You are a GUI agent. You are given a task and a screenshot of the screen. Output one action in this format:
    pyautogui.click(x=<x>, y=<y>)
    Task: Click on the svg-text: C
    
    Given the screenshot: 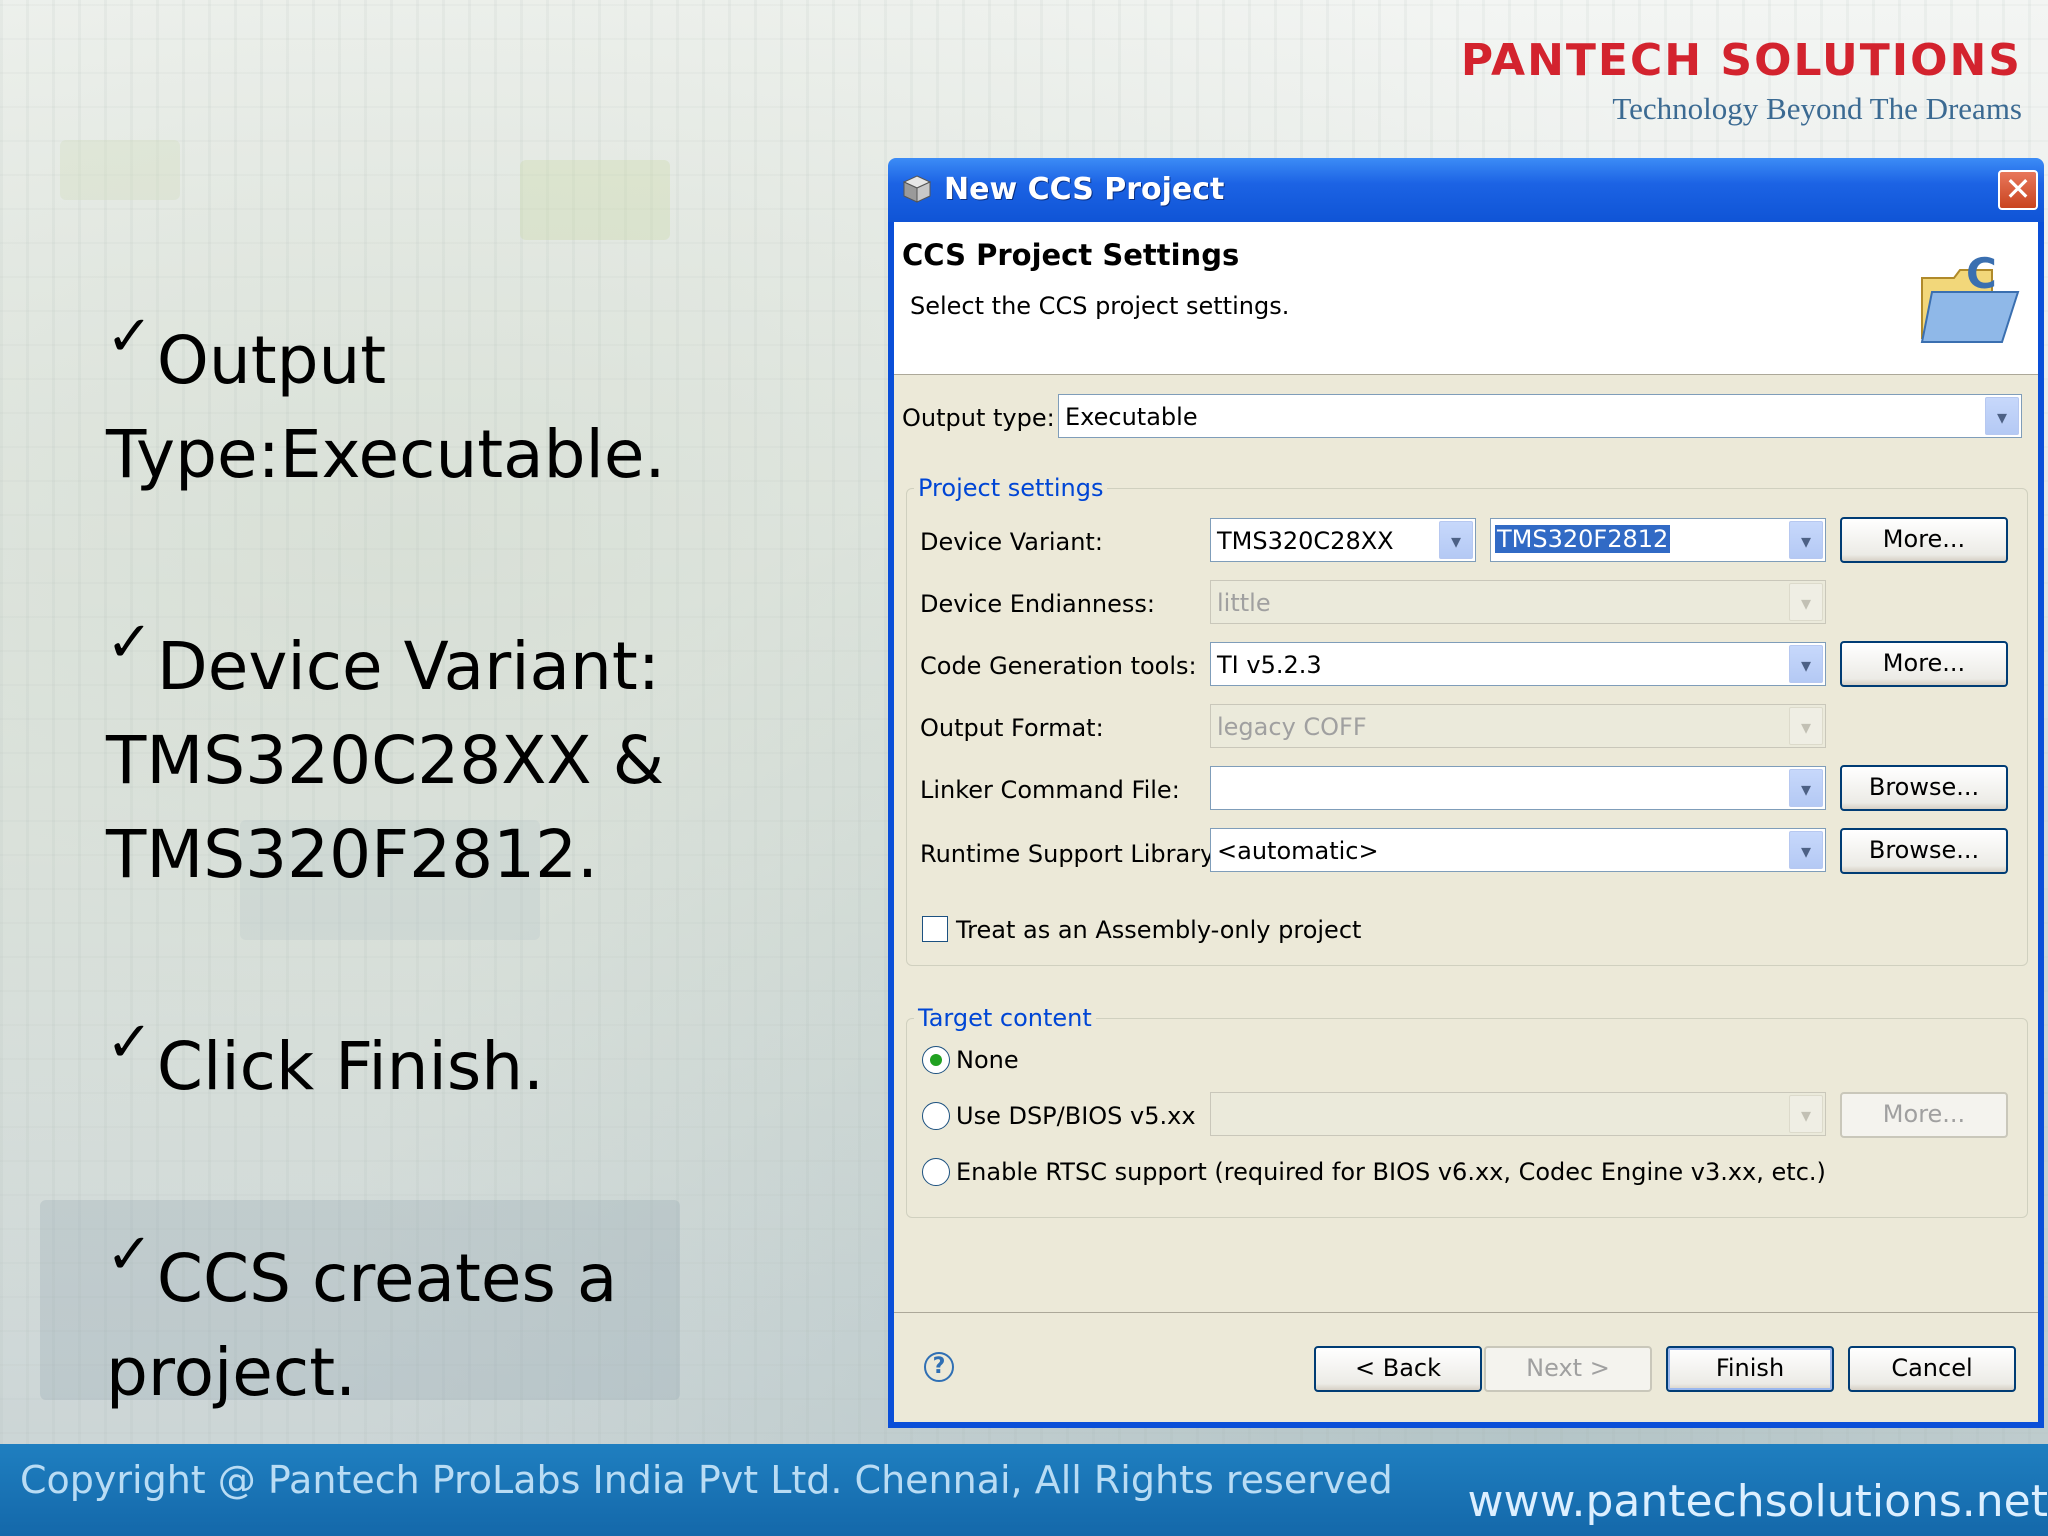 What is the action you would take?
    pyautogui.click(x=1981, y=273)
    